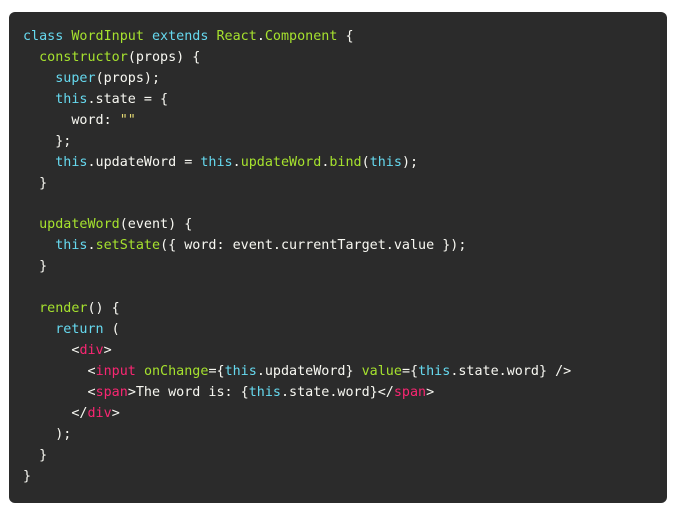  Describe the element at coordinates (345, 142) in the screenshot. I see `code-line: };` at that location.